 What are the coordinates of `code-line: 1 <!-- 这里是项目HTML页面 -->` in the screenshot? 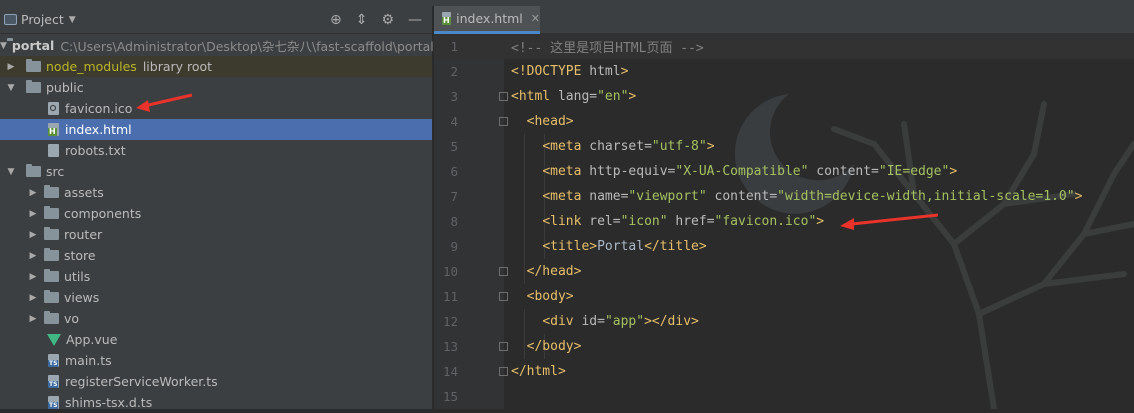 It's located at (784, 46).